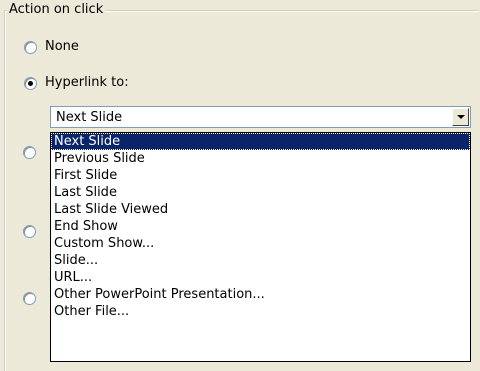 Image resolution: width=480 pixels, height=371 pixels. I want to click on dropdown-item-next-slide: Next Slide, so click(260, 141).